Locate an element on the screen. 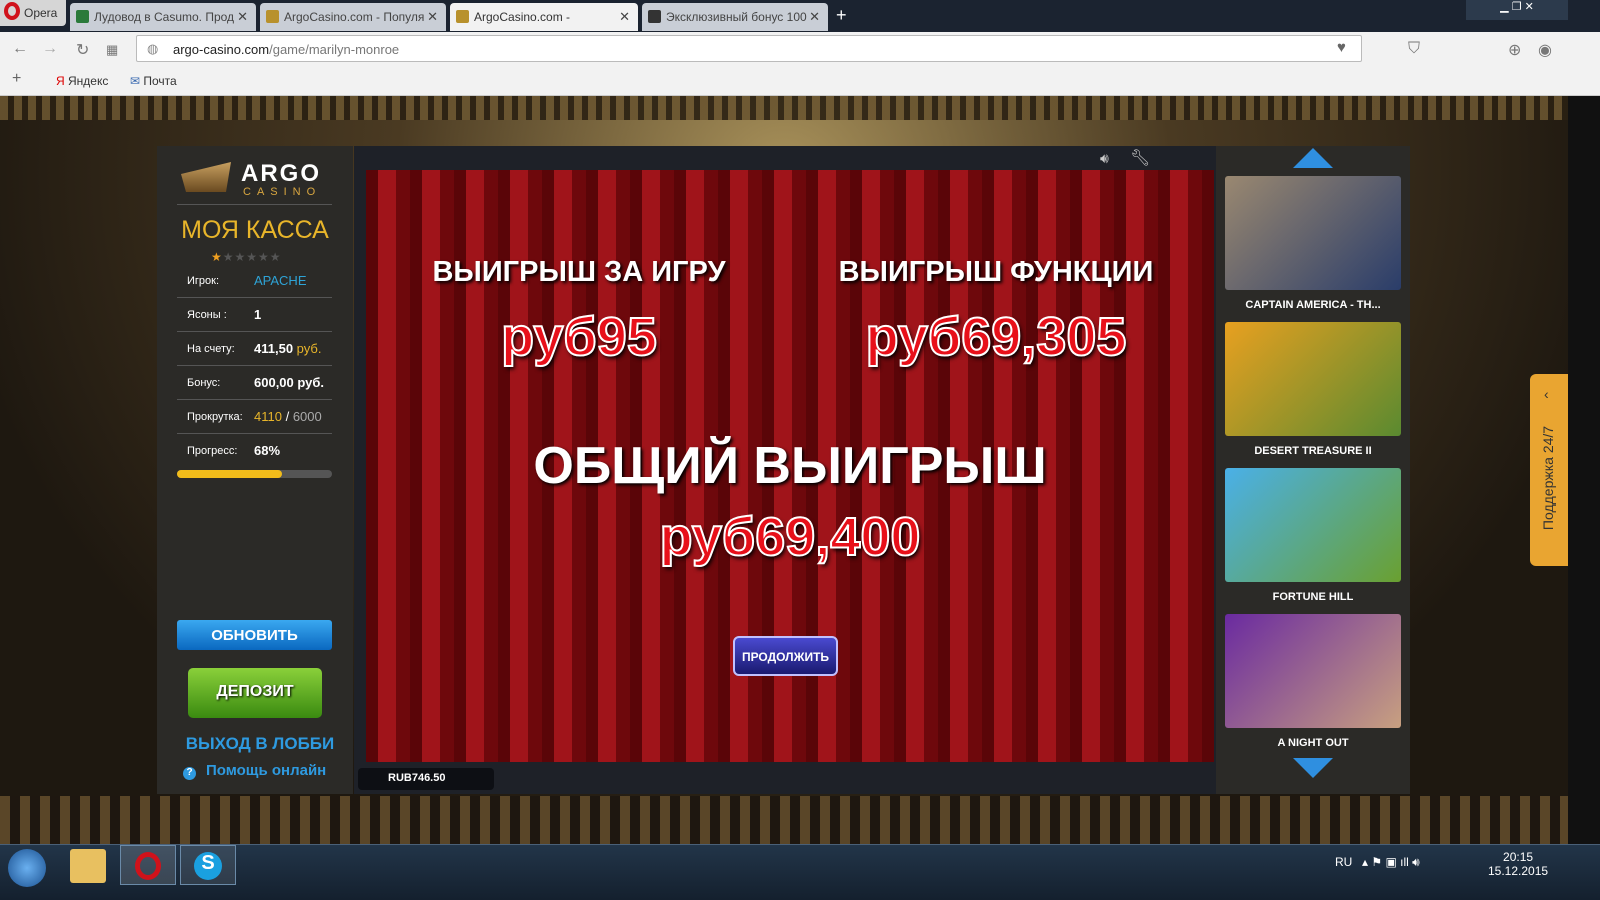 The width and height of the screenshot is (1600, 900). bookmark-yandex: Я Яндекс is located at coordinates (82, 81).